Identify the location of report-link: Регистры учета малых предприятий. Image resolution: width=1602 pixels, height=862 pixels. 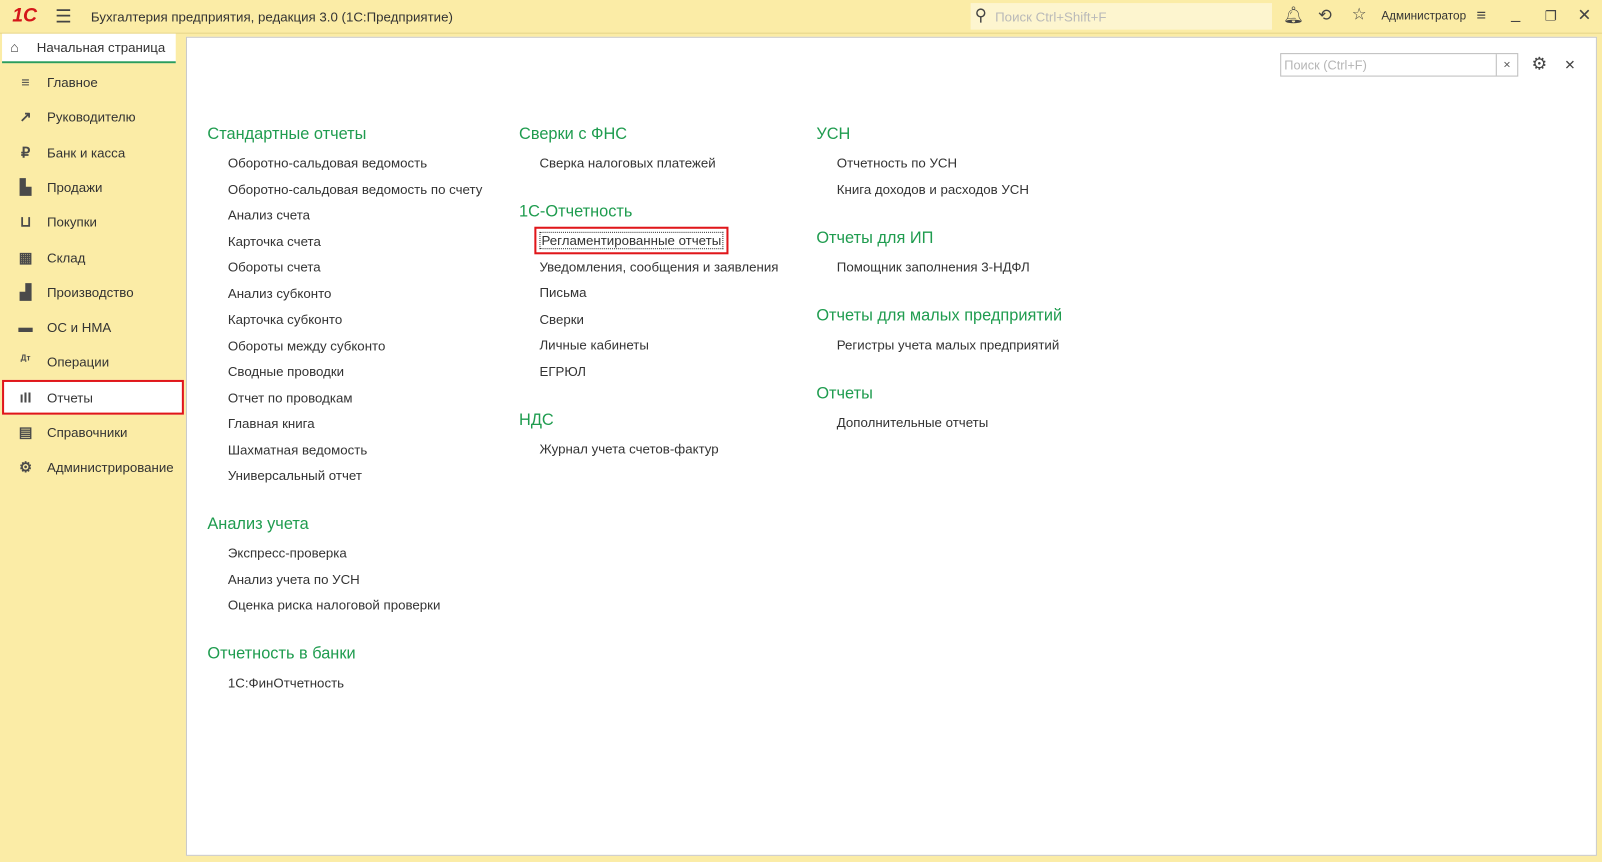
(948, 344).